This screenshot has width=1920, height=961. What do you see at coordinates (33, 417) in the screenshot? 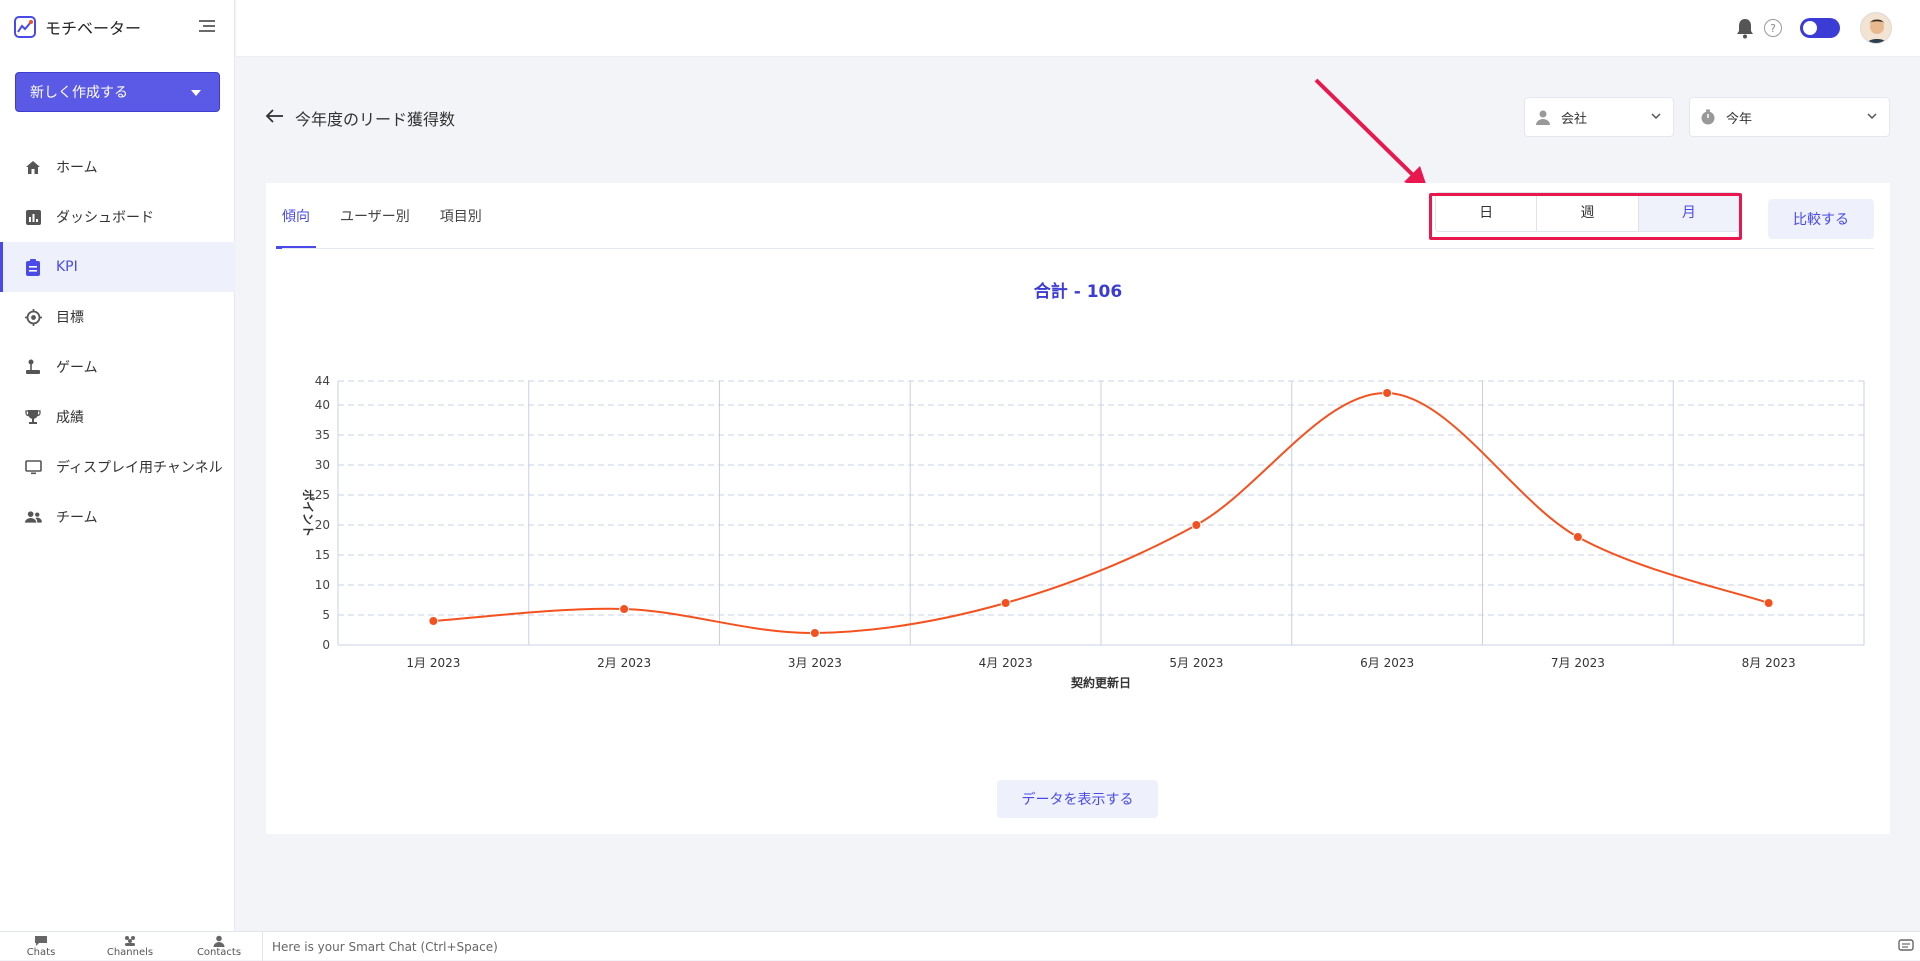
I see `trophy-icon` at bounding box center [33, 417].